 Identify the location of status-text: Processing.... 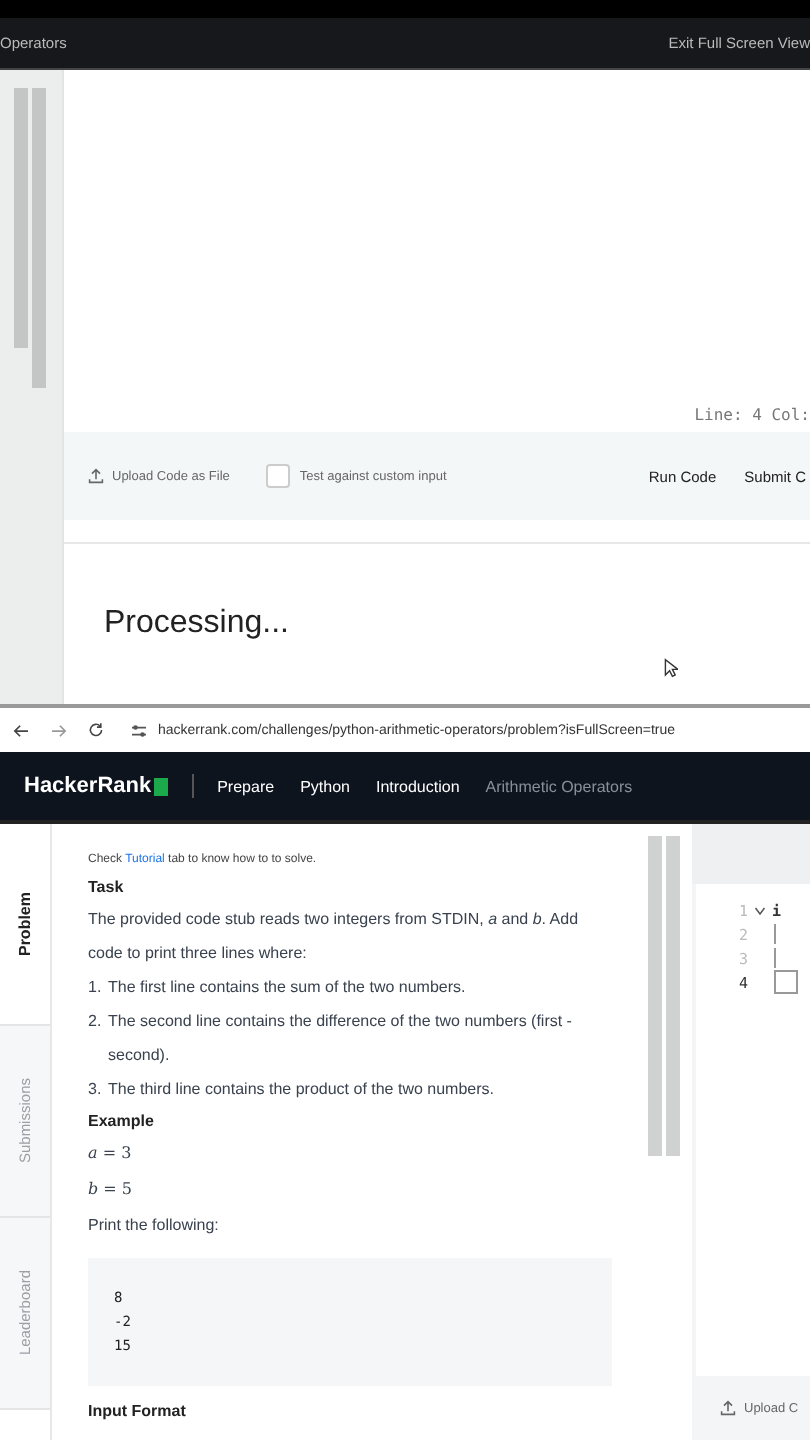
(196, 624).